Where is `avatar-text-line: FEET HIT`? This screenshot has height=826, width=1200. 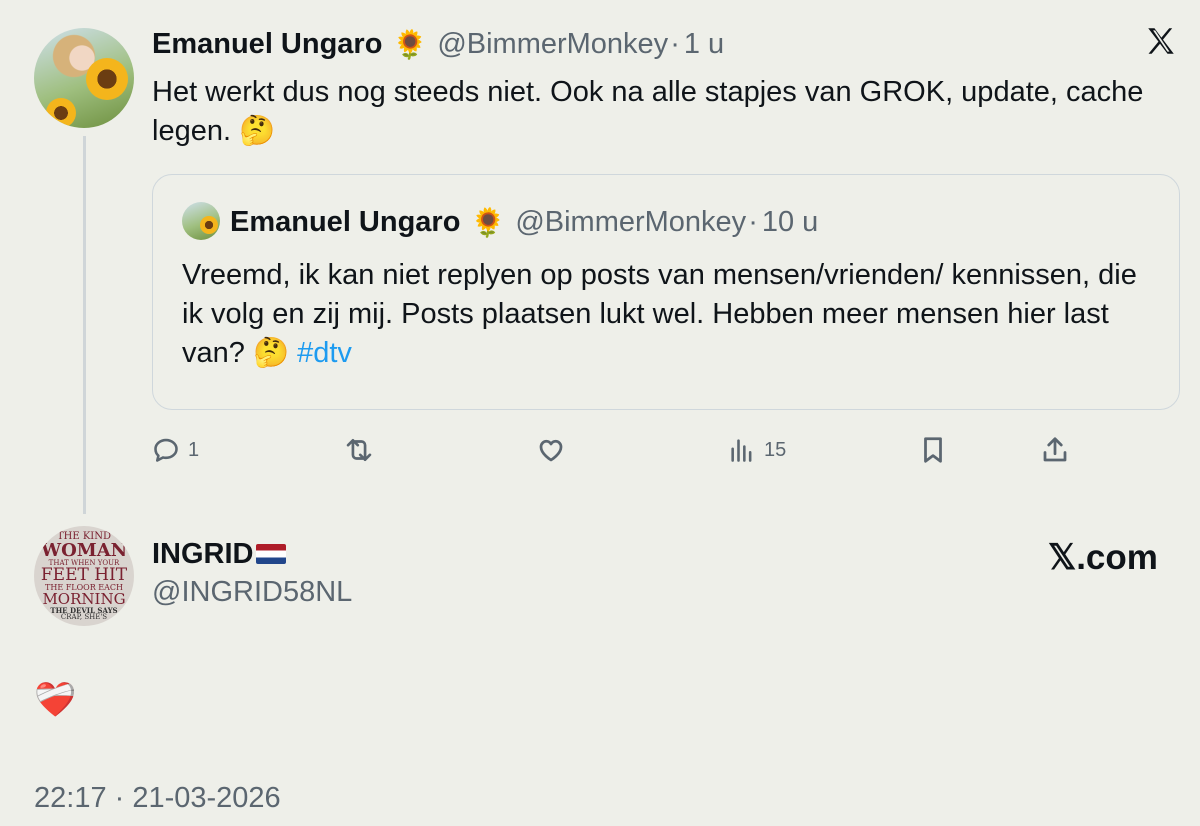 avatar-text-line: FEET HIT is located at coordinates (84, 575).